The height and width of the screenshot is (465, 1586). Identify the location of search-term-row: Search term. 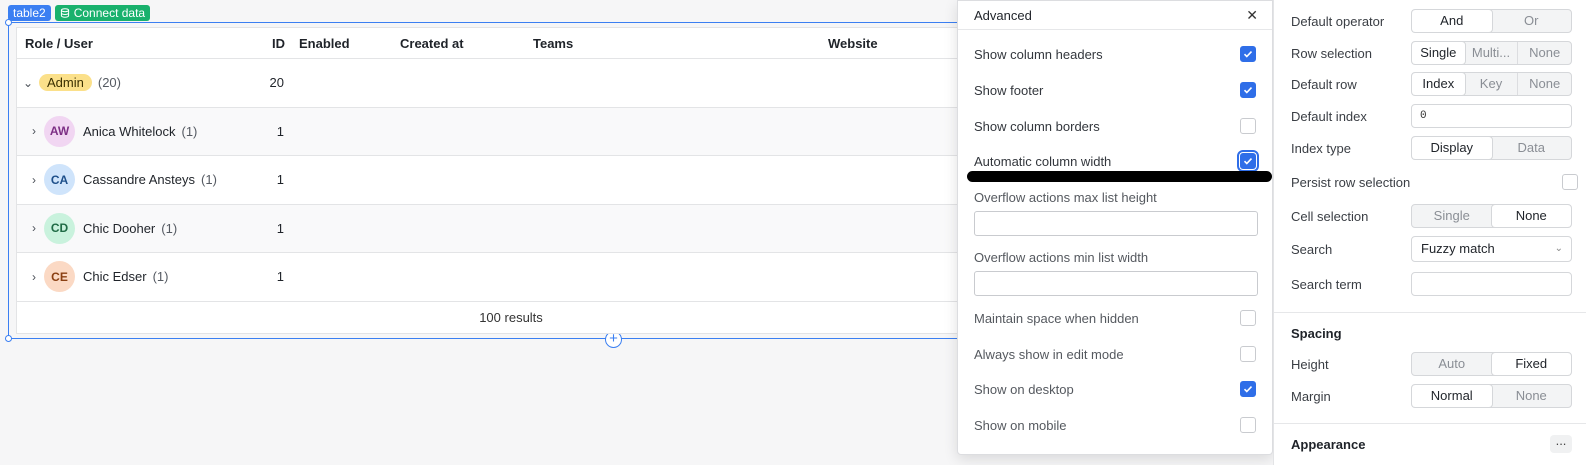
(1433, 284).